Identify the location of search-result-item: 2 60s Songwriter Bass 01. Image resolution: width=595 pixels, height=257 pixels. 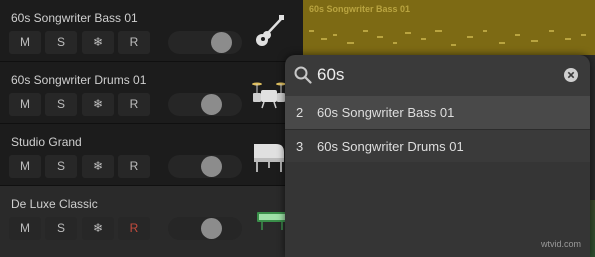
(437, 112).